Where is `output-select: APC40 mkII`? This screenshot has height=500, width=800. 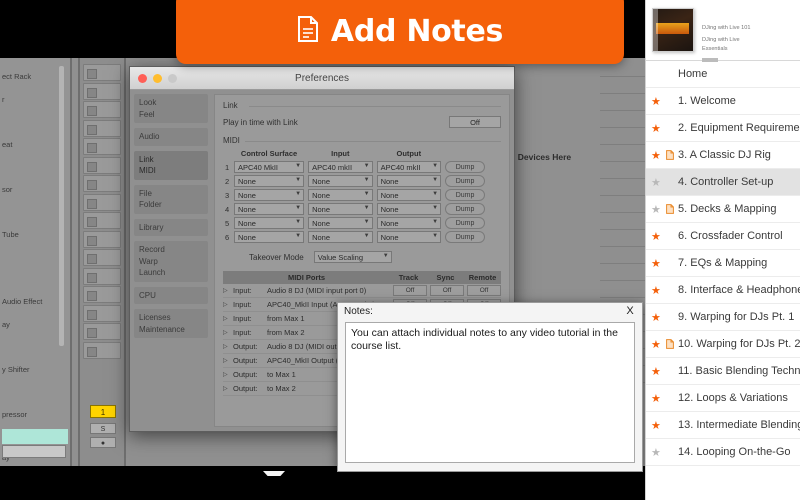
output-select: APC40 mkII is located at coordinates (409, 167).